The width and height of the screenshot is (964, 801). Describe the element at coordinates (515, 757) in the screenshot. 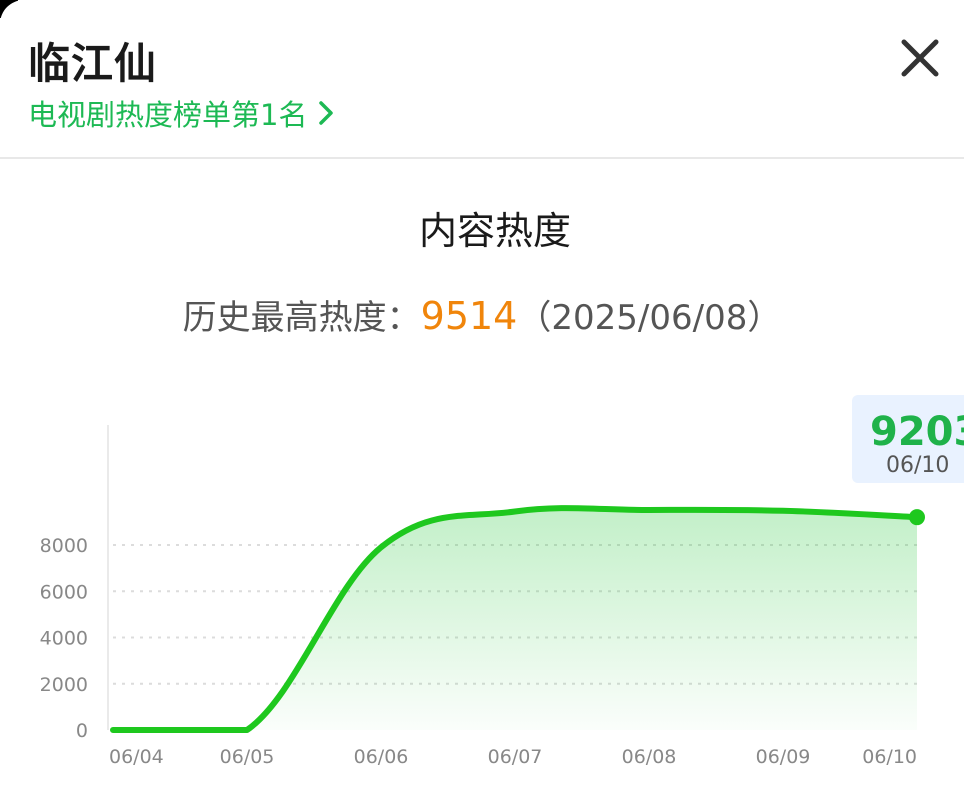

I see `x-tick-label: 06/07` at that location.